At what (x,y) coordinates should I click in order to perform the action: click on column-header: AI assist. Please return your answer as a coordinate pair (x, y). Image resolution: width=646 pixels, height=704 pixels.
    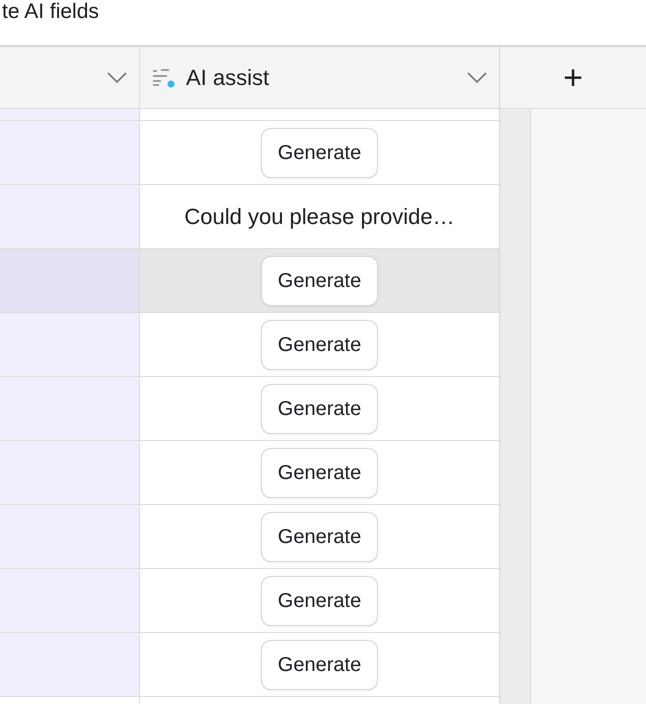
    Looking at the image, I should click on (319, 77).